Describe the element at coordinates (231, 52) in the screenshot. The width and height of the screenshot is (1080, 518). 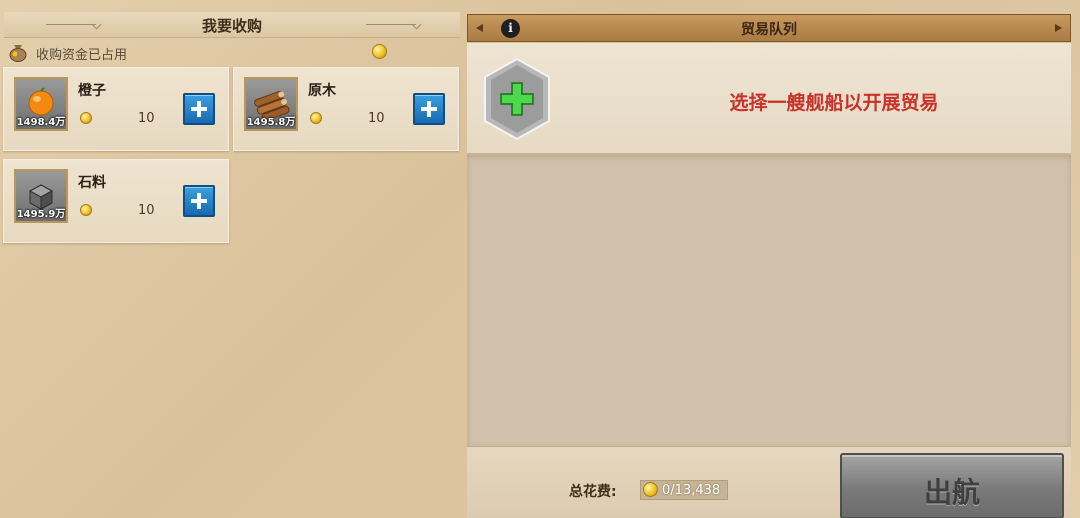
I see `funds-row: 收购资金已占用` at that location.